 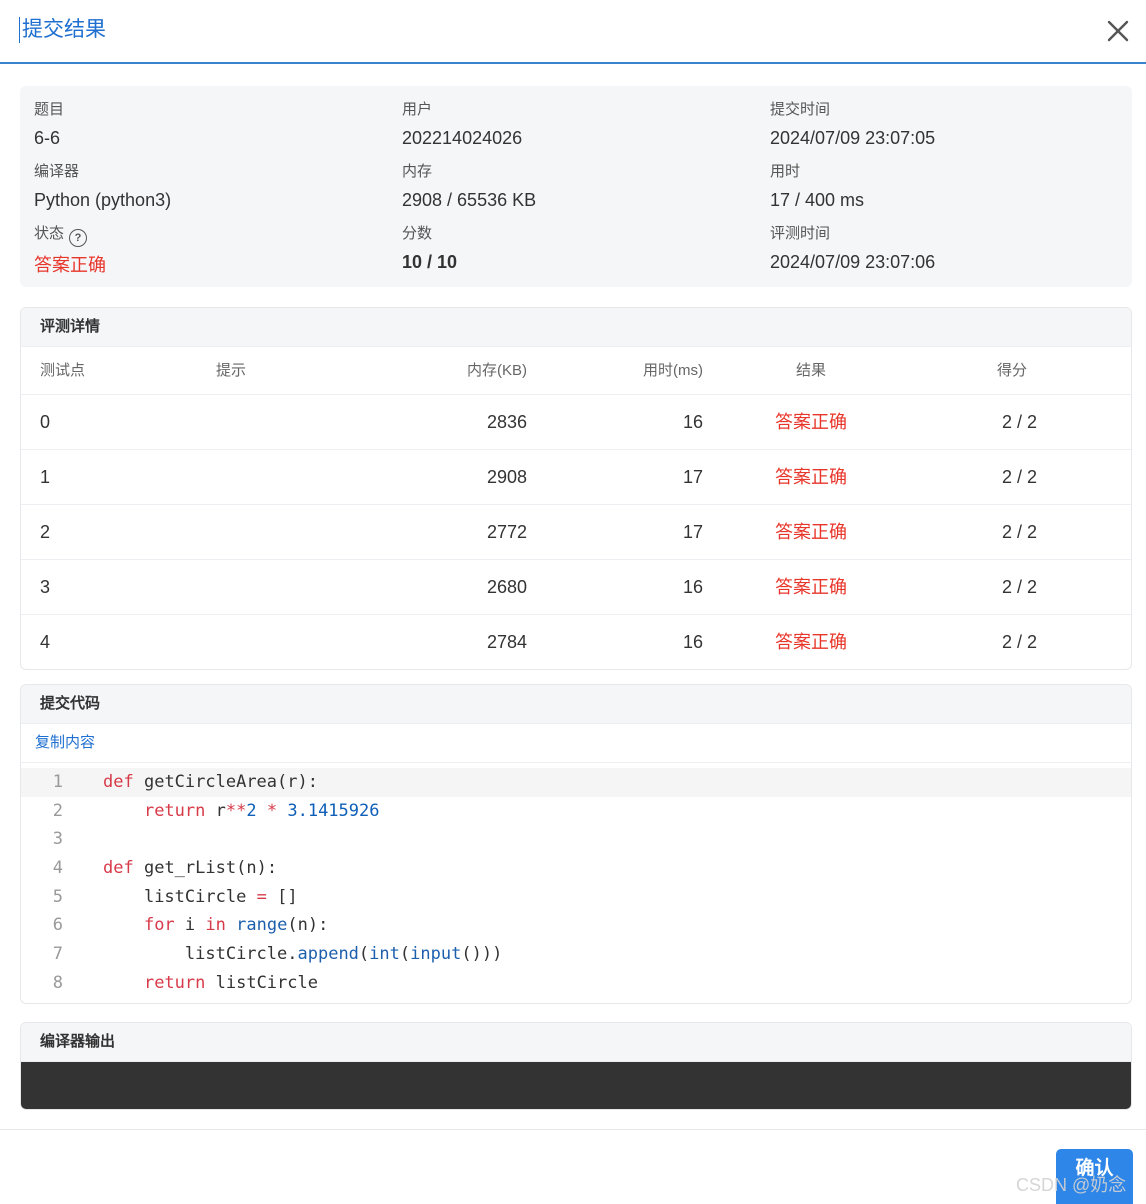 What do you see at coordinates (49, 125) in the screenshot?
I see `problem-cell: 题目 6-6` at bounding box center [49, 125].